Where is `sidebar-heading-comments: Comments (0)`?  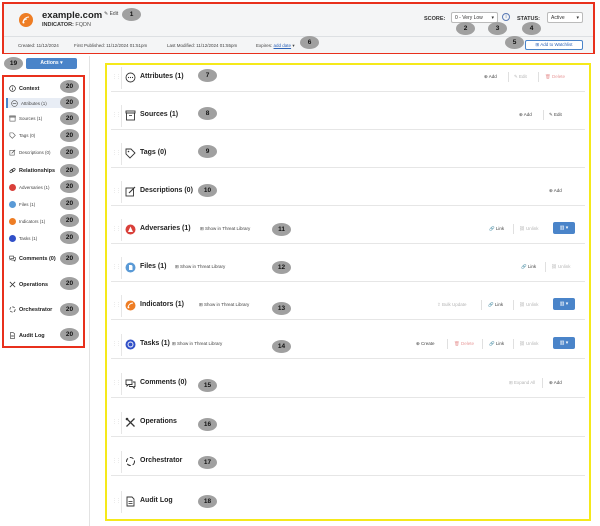
sidebar-heading-comments: Comments (0) is located at coordinates (32, 258).